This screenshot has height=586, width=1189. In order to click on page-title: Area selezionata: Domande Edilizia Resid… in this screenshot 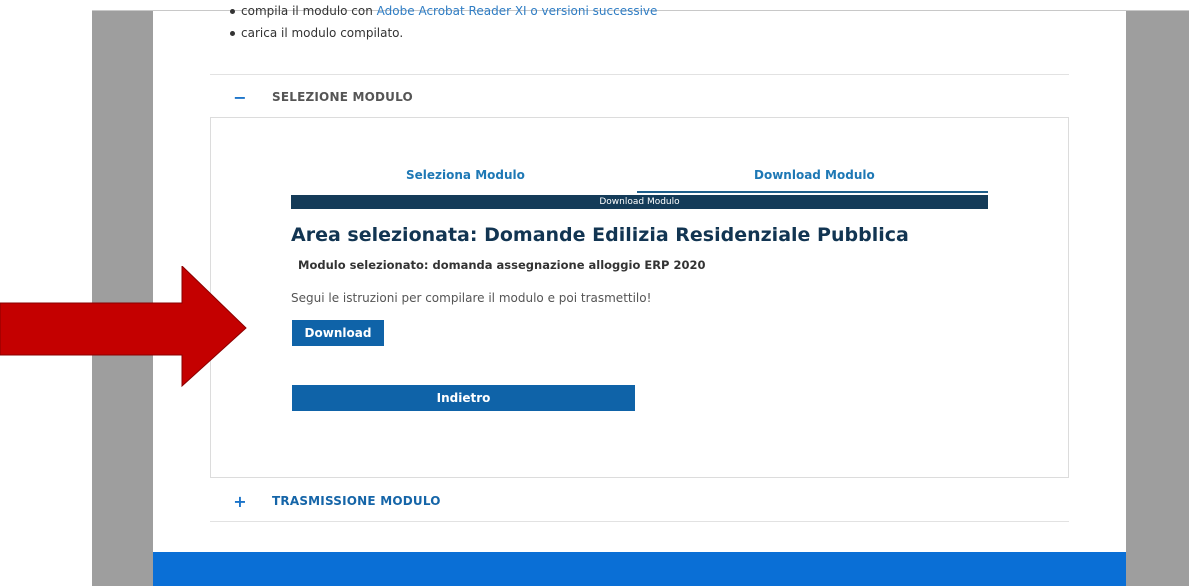, I will do `click(600, 235)`.